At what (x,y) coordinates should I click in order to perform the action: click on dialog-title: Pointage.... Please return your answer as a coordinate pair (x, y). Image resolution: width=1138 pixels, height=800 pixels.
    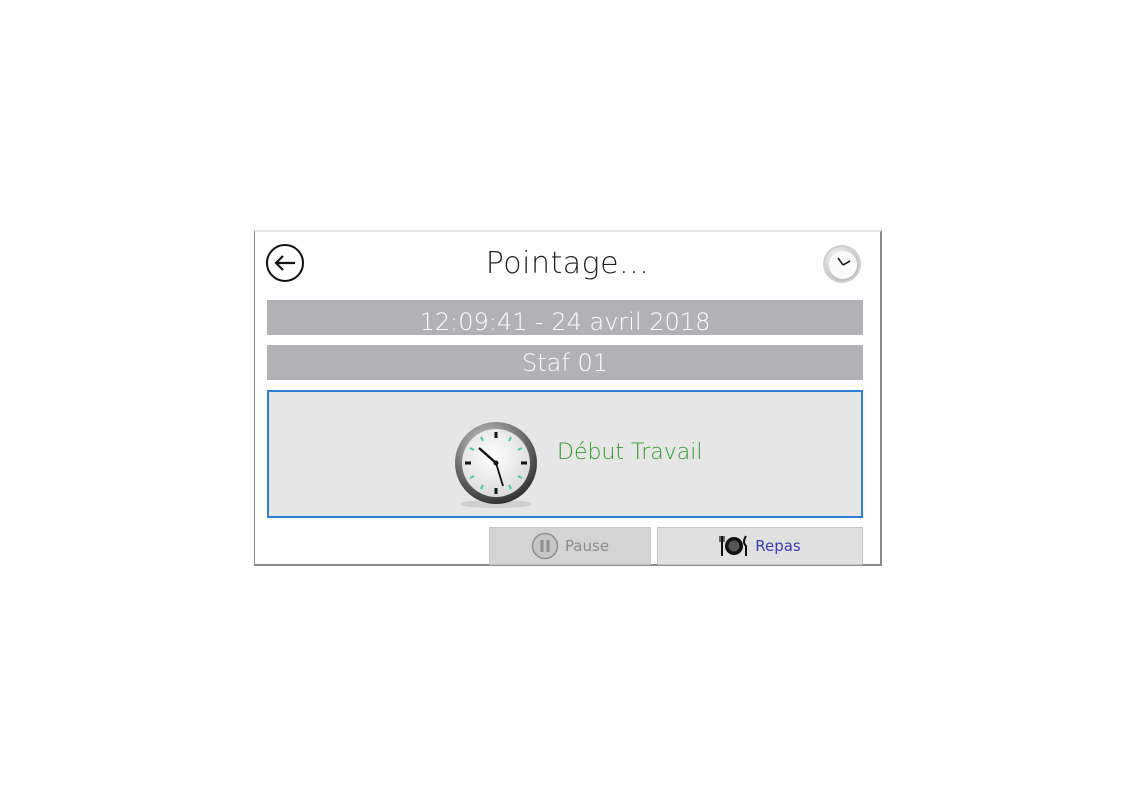
    Looking at the image, I should click on (567, 263).